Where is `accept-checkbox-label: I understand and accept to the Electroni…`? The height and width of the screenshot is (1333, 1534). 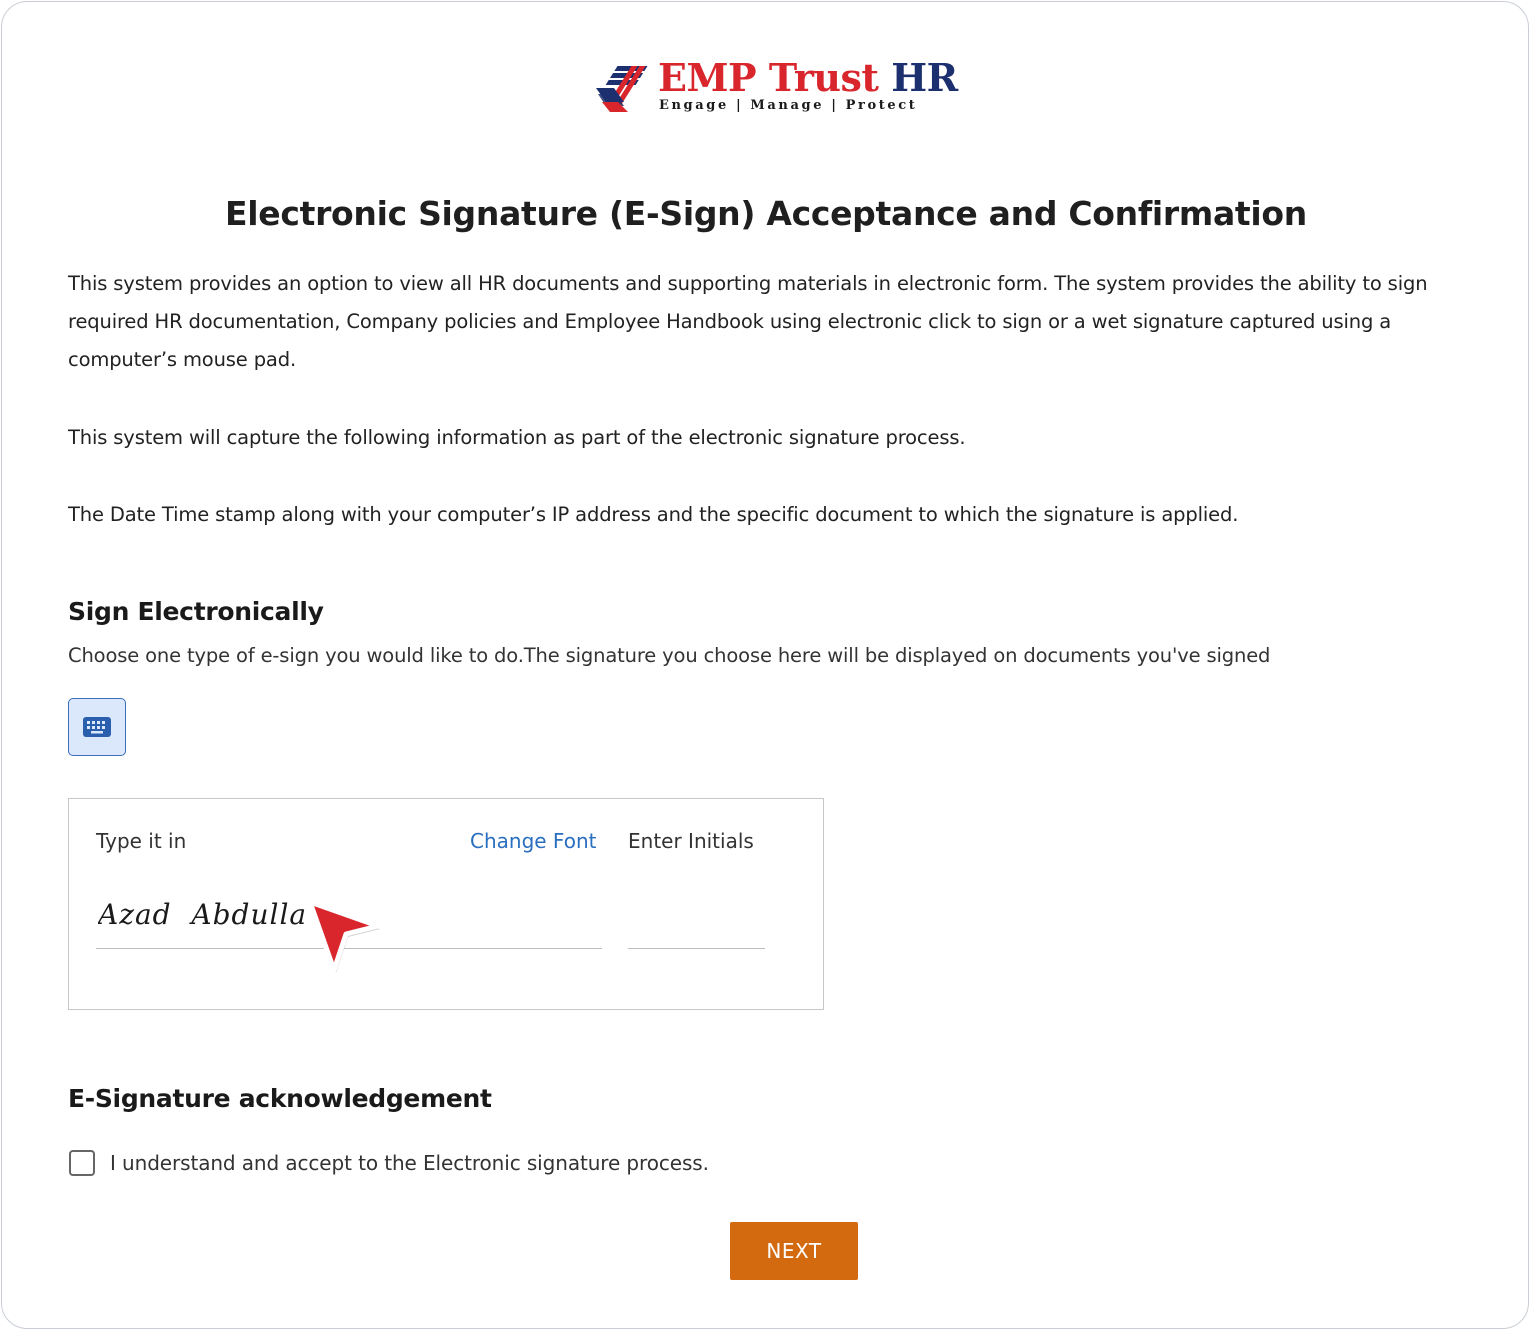 accept-checkbox-label: I understand and accept to the Electroni… is located at coordinates (409, 1163).